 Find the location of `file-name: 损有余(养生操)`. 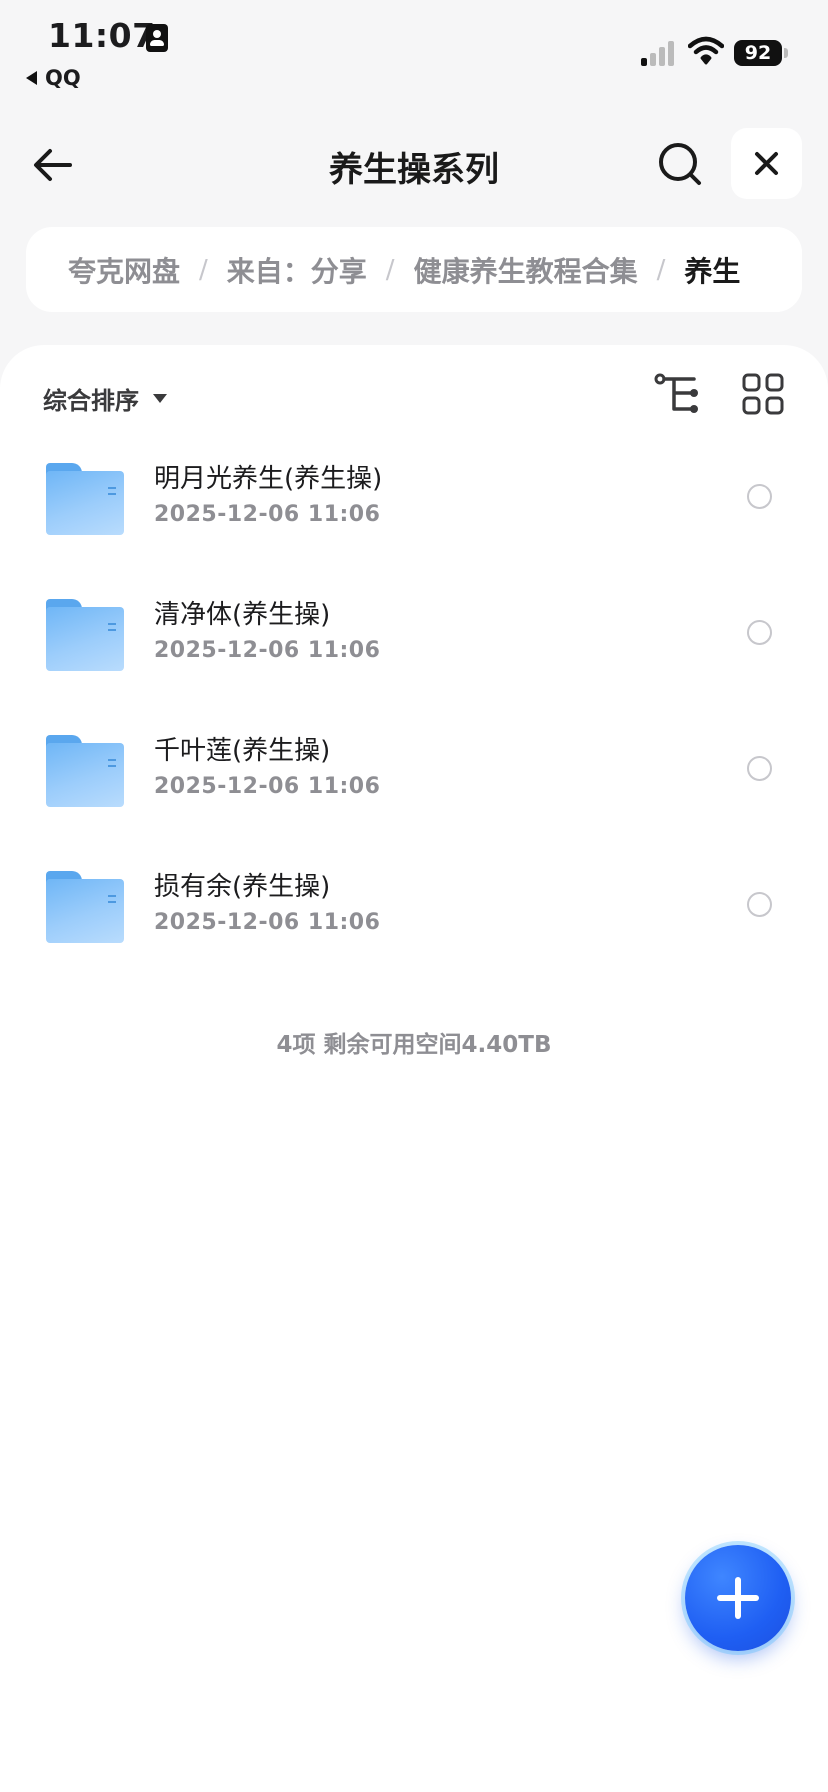

file-name: 损有余(养生操) is located at coordinates (242, 887).